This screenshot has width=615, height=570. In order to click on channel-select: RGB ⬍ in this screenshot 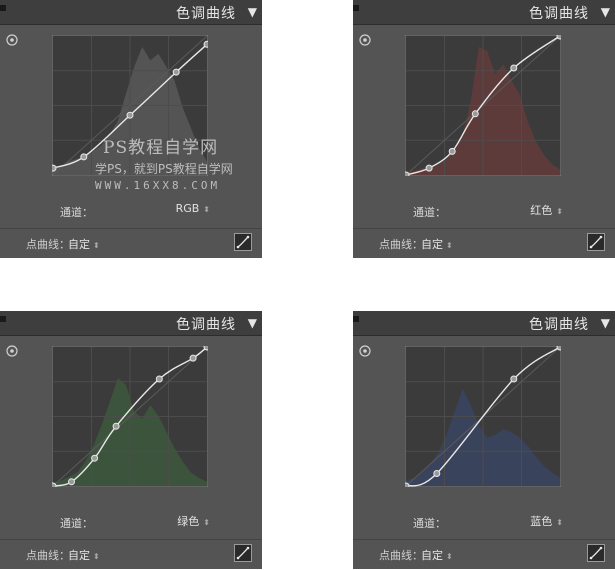, I will do `click(180, 210)`.